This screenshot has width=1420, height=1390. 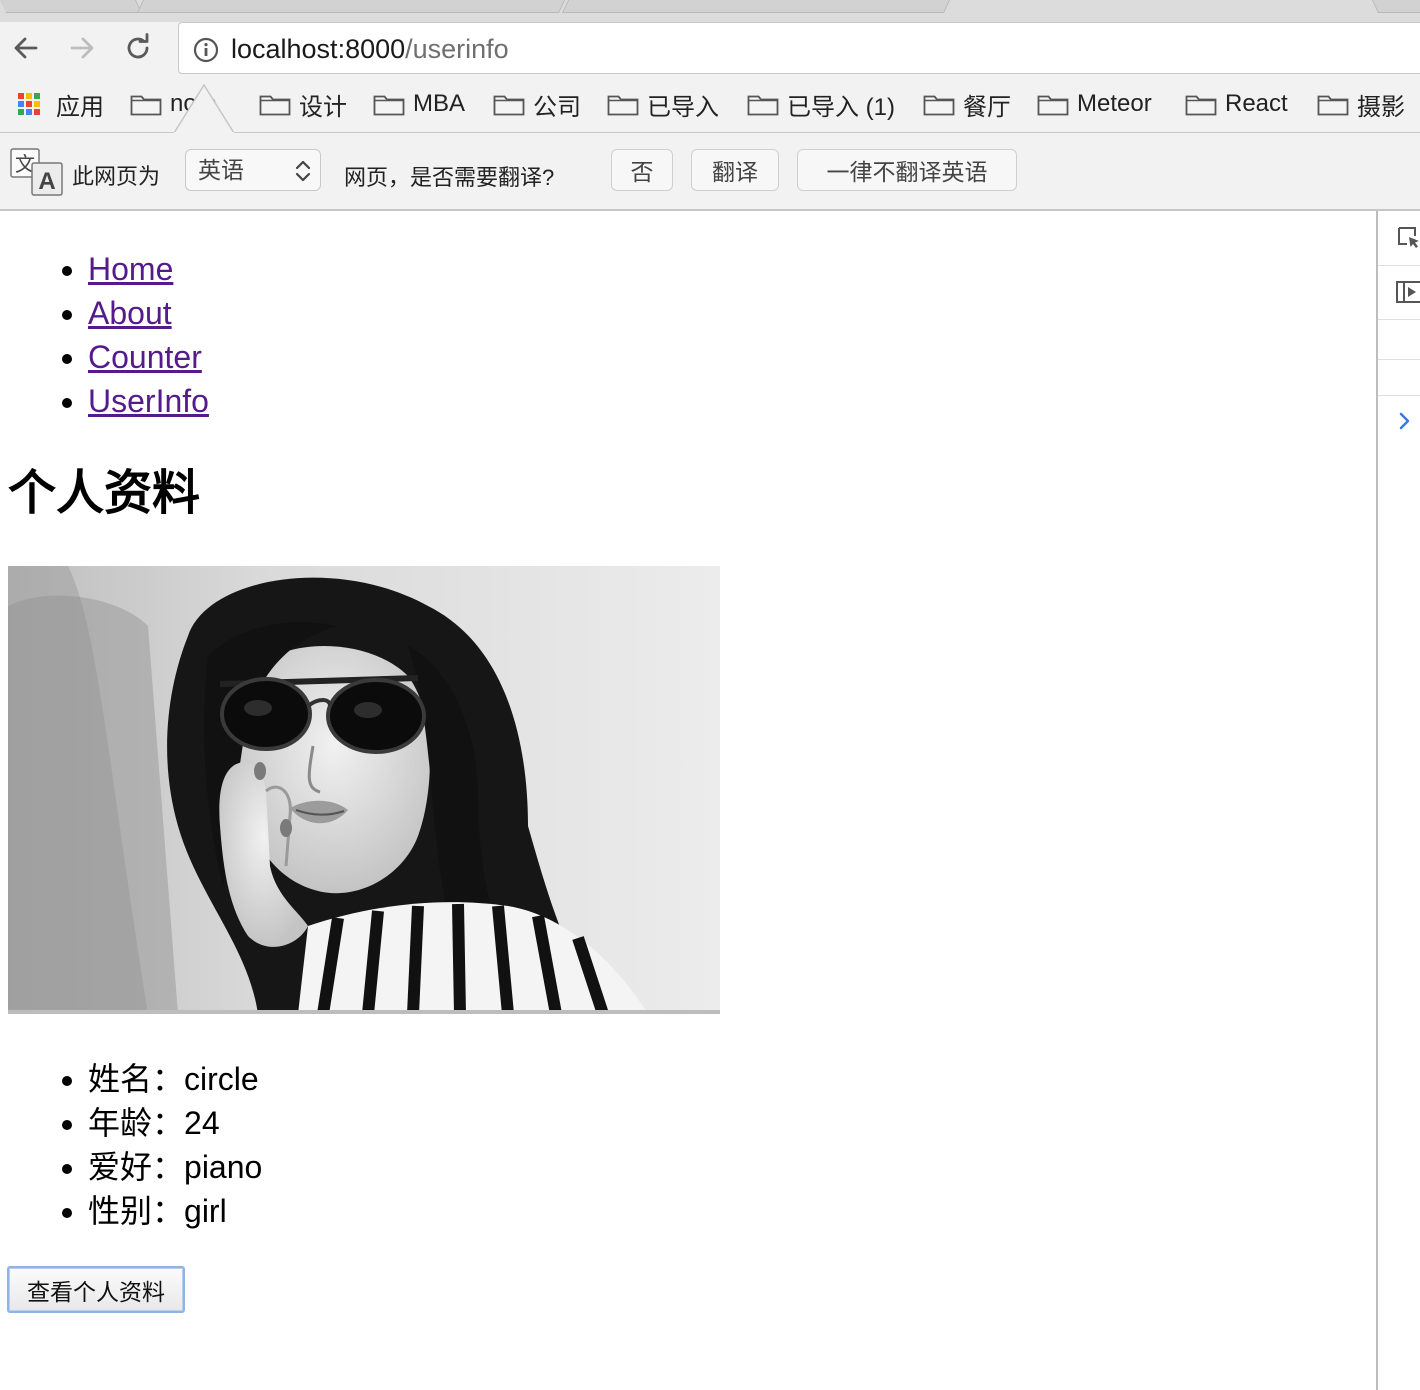 I want to click on bookmark-label: 餐厅, so click(x=987, y=107).